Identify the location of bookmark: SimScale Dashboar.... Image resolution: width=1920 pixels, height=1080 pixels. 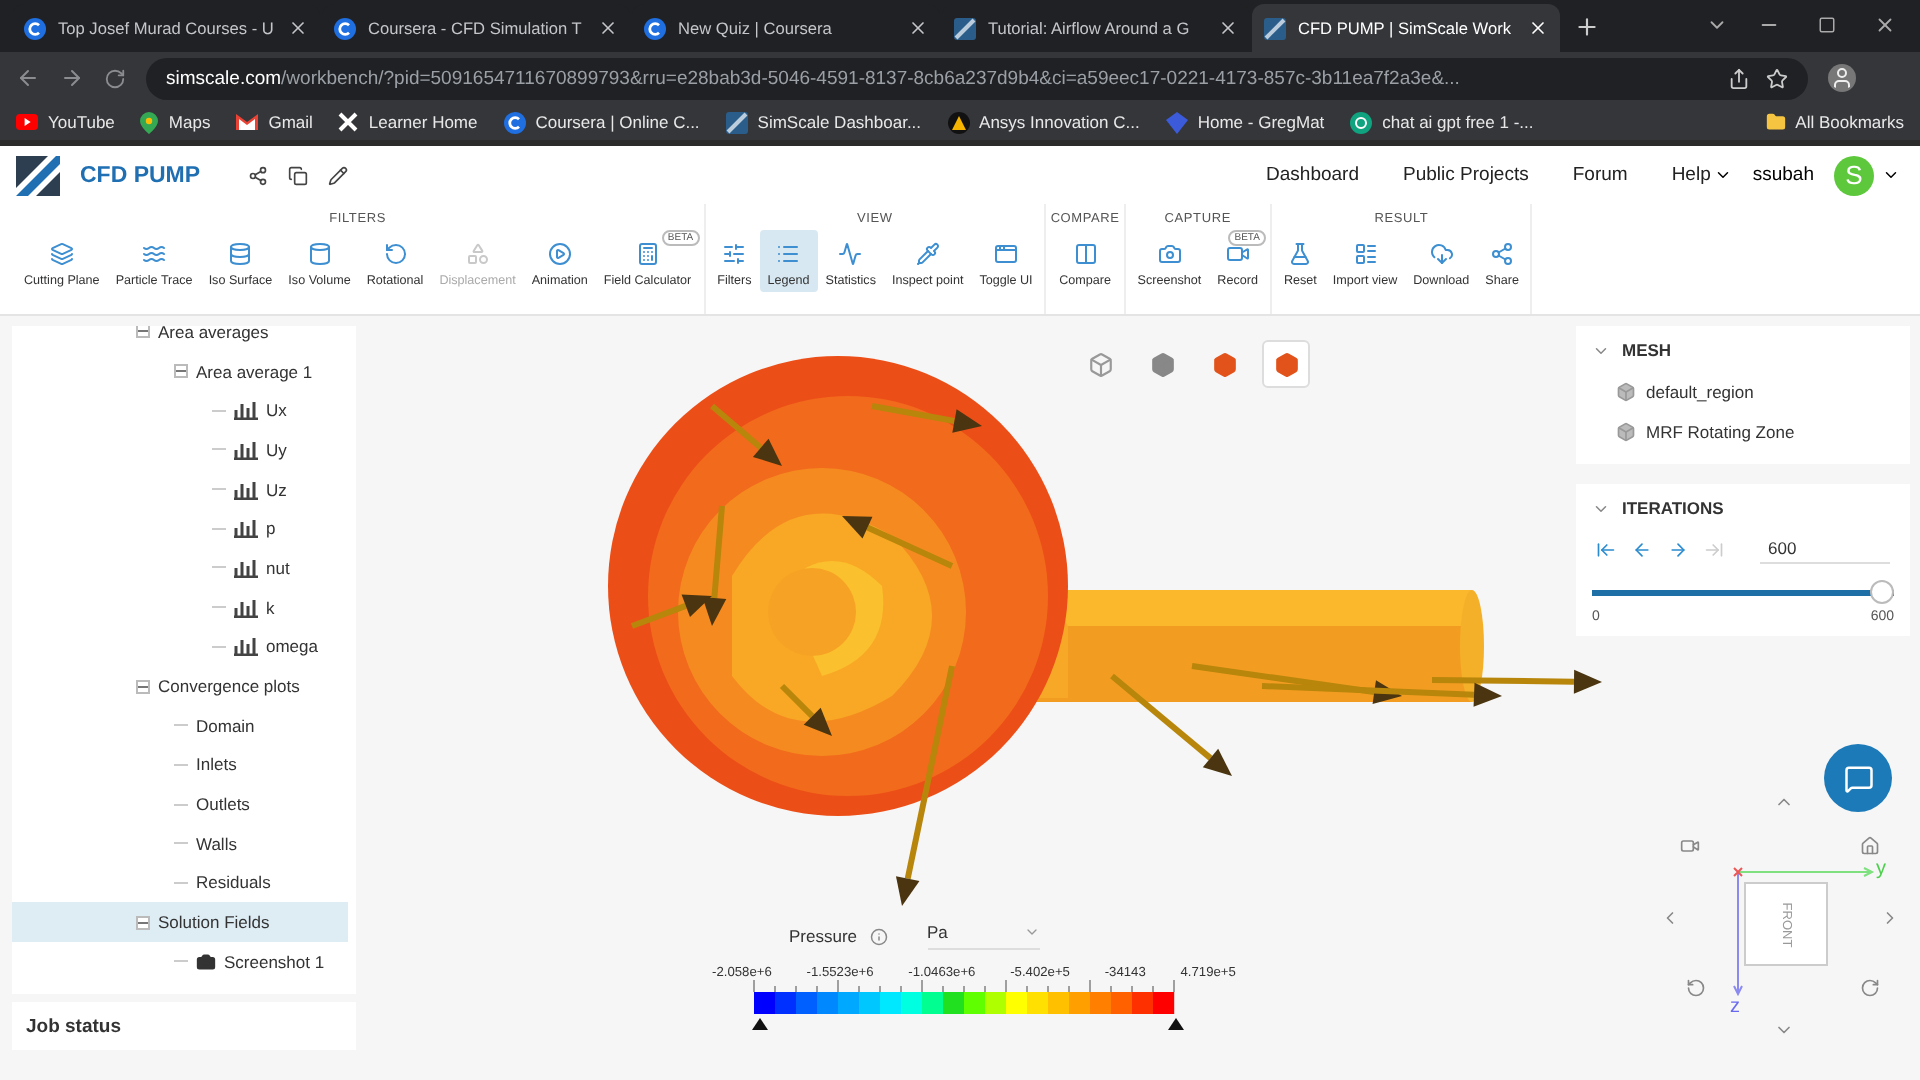
(823, 122).